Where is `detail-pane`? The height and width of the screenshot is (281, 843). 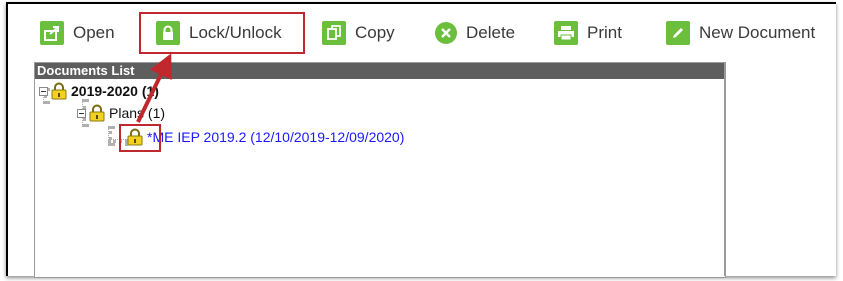 detail-pane is located at coordinates (780, 169).